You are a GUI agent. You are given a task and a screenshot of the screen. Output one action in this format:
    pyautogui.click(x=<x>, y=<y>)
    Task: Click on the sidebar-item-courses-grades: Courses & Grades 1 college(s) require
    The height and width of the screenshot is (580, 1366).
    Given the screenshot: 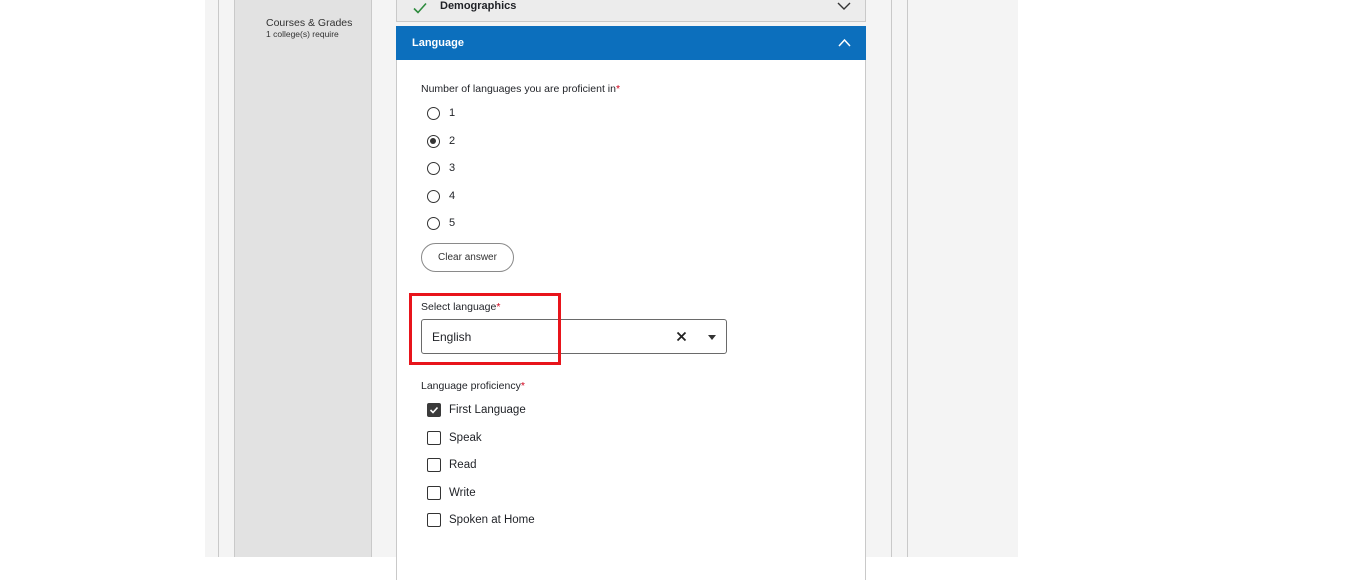 What is the action you would take?
    pyautogui.click(x=309, y=28)
    